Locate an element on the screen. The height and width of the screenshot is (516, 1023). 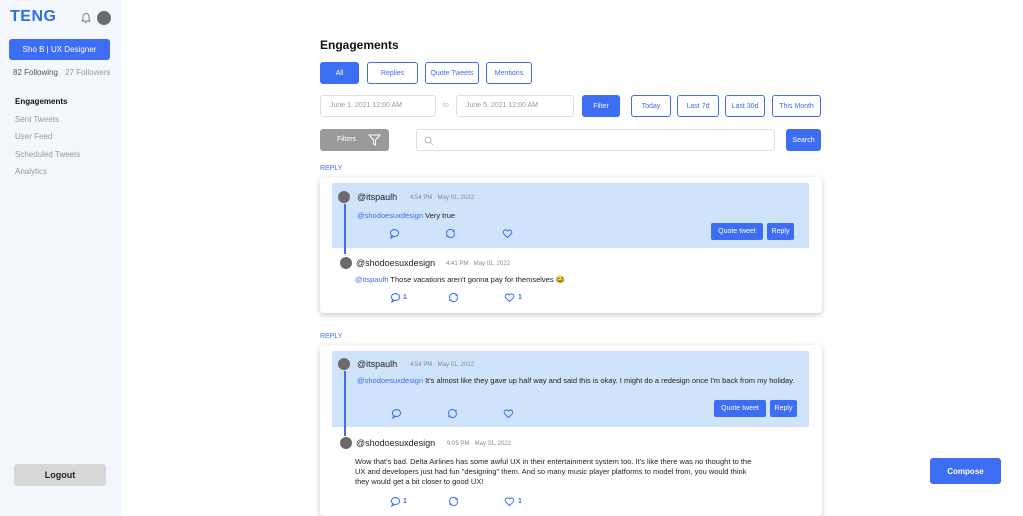
filters-label: Filters is located at coordinates (347, 139).